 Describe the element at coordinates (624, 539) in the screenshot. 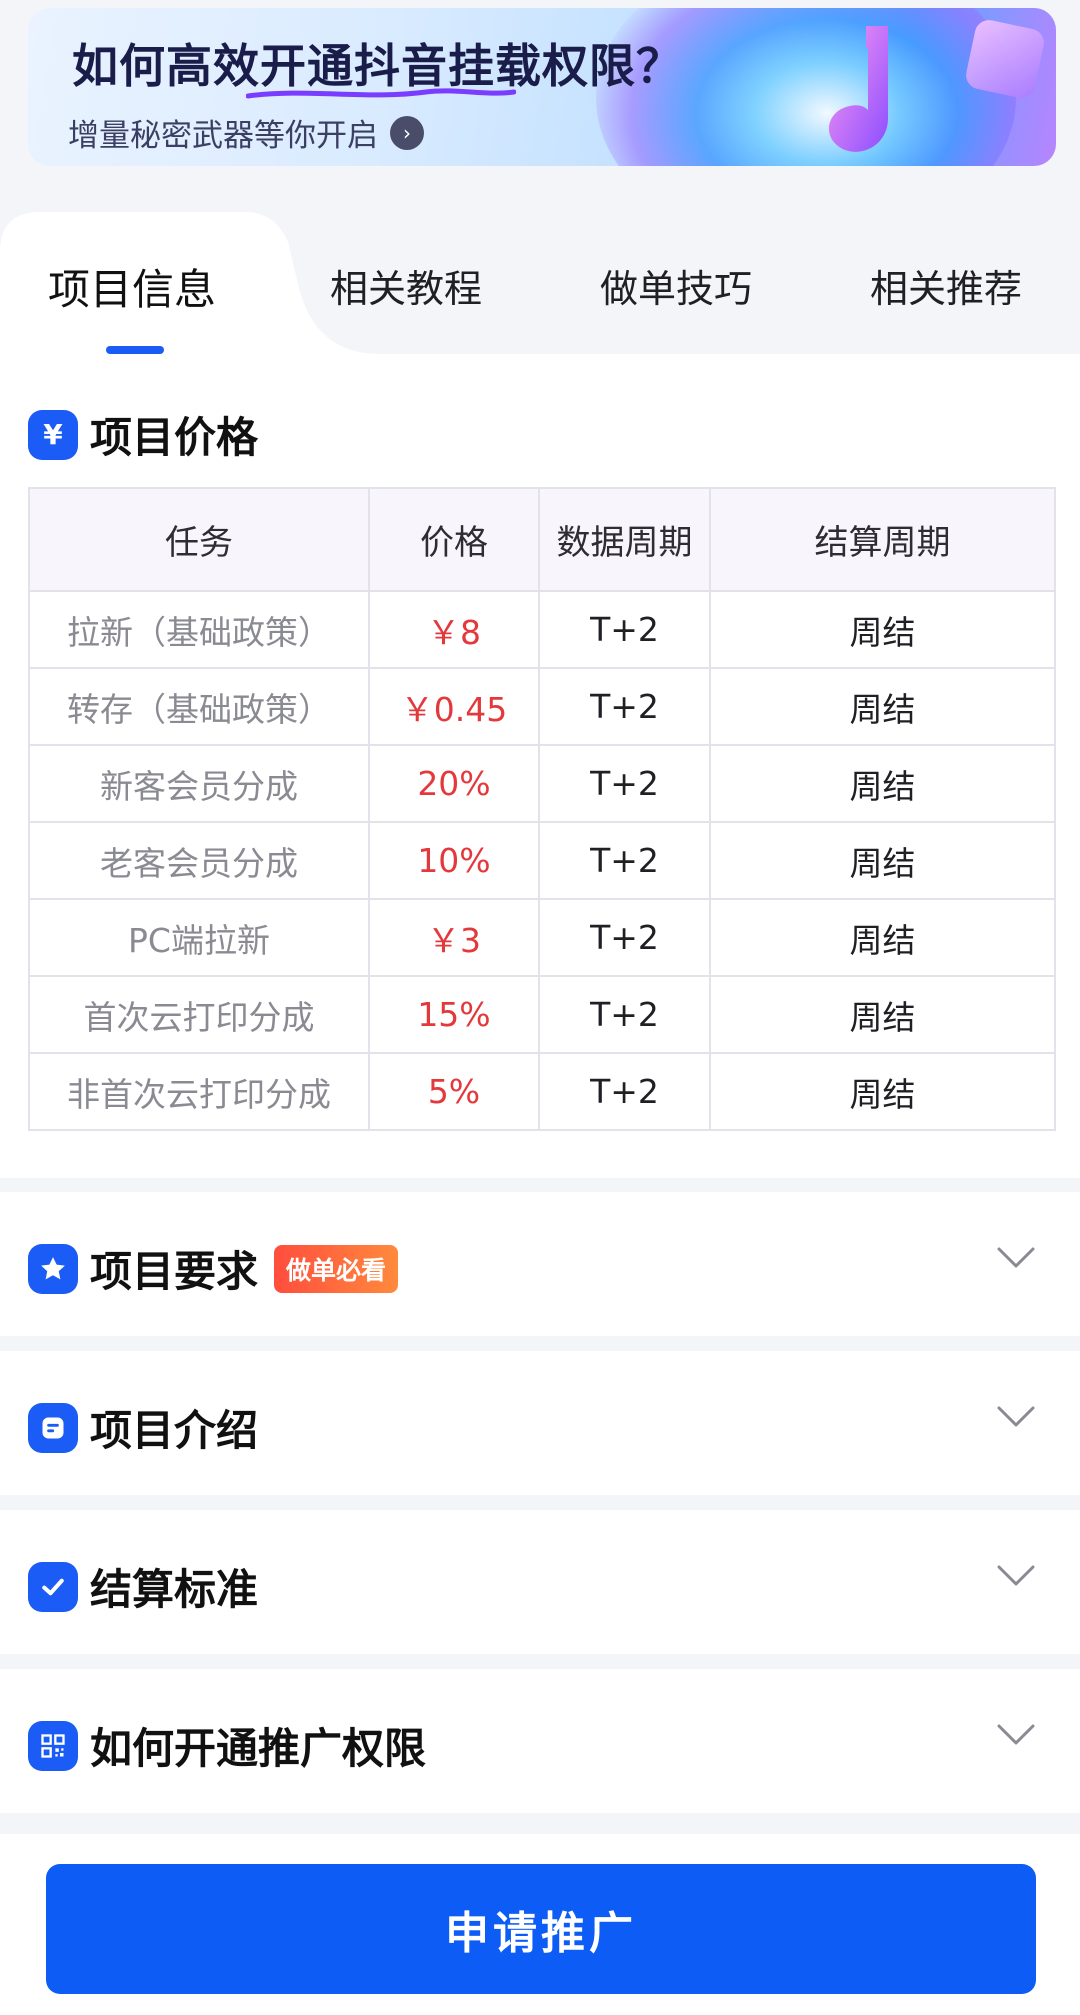

I see `header-data-cycle: 数据周期` at that location.